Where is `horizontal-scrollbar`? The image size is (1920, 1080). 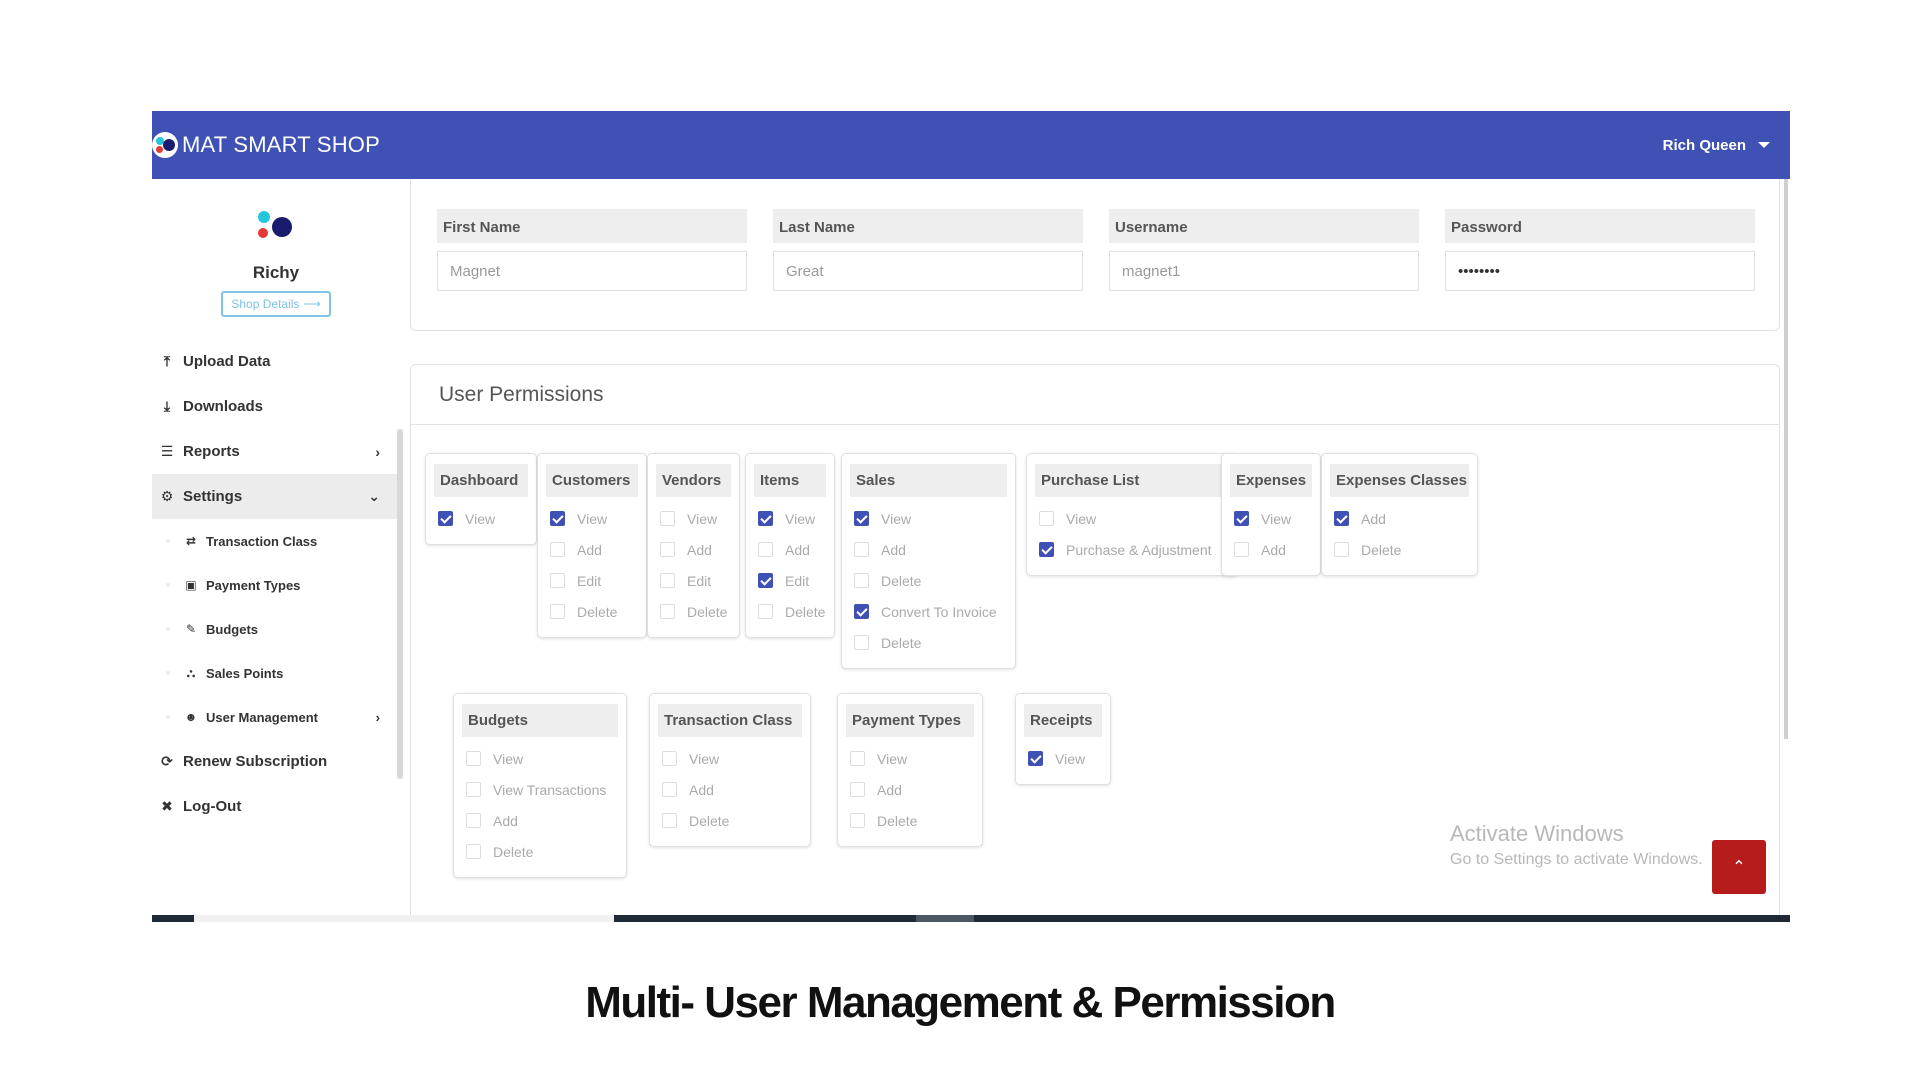 horizontal-scrollbar is located at coordinates (971, 918).